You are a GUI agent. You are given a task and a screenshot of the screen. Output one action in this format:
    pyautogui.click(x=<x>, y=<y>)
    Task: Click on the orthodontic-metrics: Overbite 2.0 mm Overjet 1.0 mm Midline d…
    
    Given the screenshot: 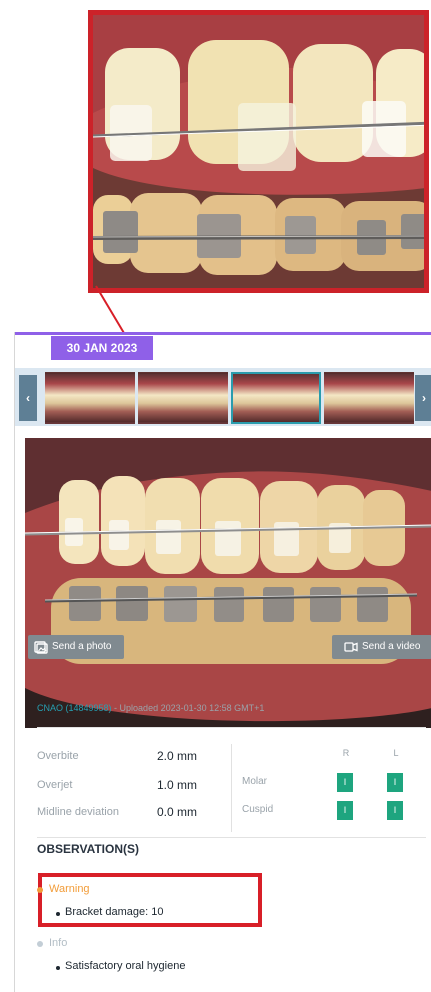 What is the action you would take?
    pyautogui.click(x=231, y=796)
    